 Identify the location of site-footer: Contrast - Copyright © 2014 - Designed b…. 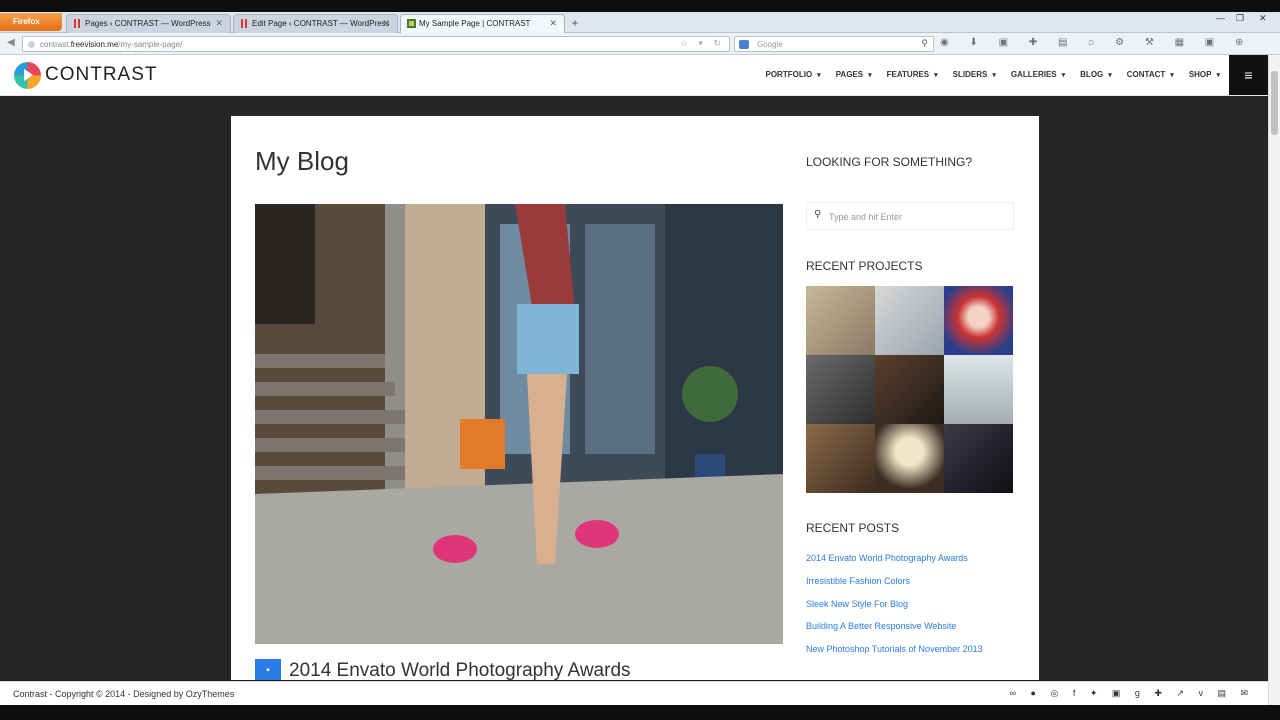
(634, 693).